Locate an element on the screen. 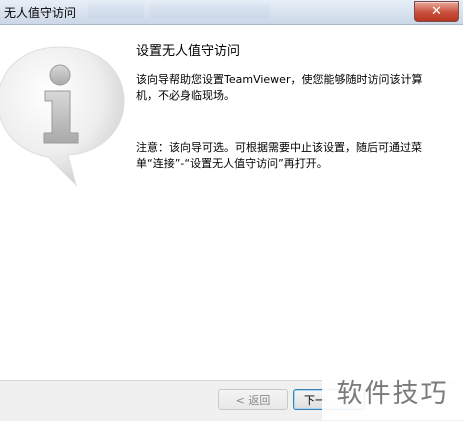 This screenshot has width=463, height=421. back-button-label: < 返回 is located at coordinates (253, 400).